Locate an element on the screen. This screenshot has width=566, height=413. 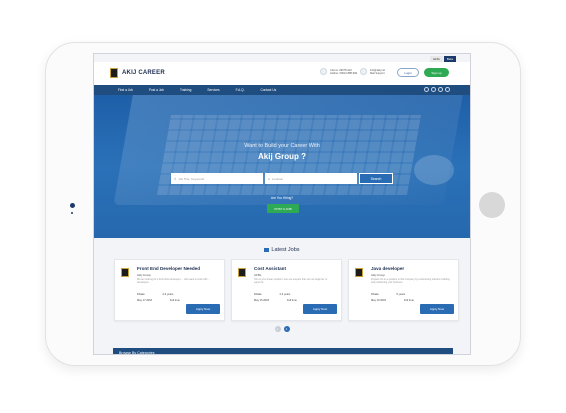
nav-contact: Contact Us is located at coordinates (268, 90).